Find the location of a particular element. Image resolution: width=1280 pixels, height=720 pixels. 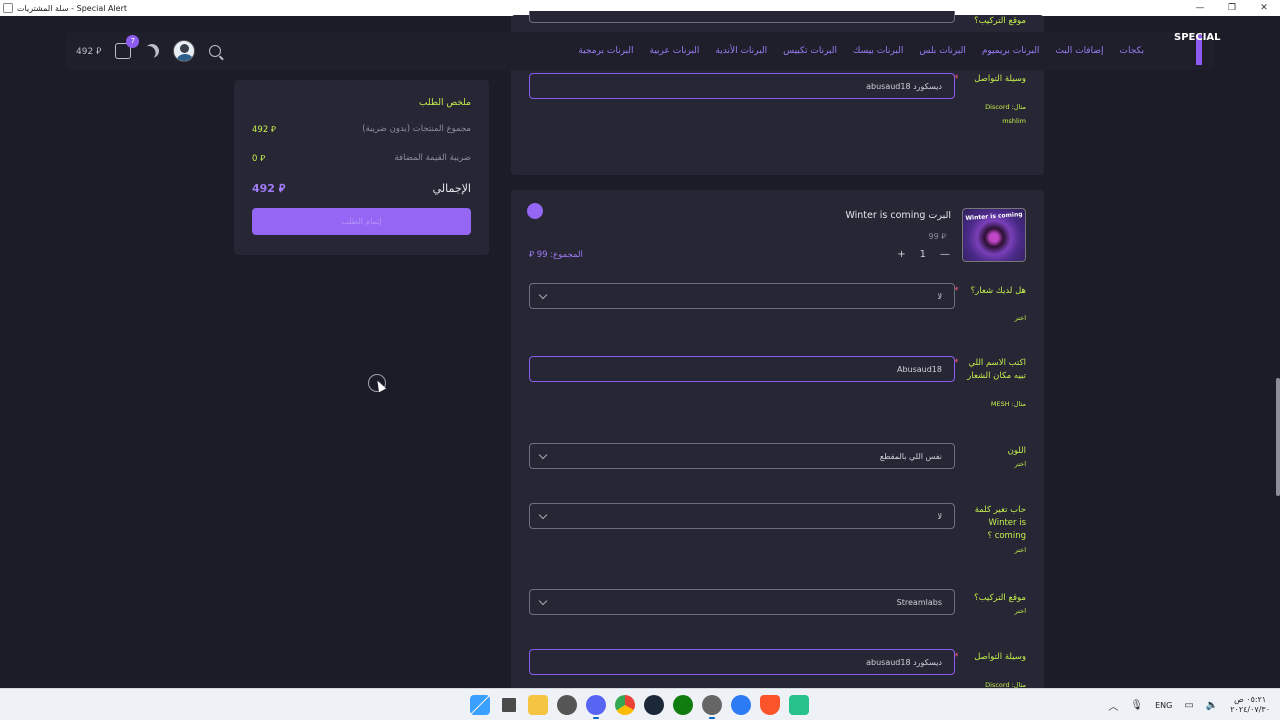

taskbar-apps is located at coordinates (639, 707).